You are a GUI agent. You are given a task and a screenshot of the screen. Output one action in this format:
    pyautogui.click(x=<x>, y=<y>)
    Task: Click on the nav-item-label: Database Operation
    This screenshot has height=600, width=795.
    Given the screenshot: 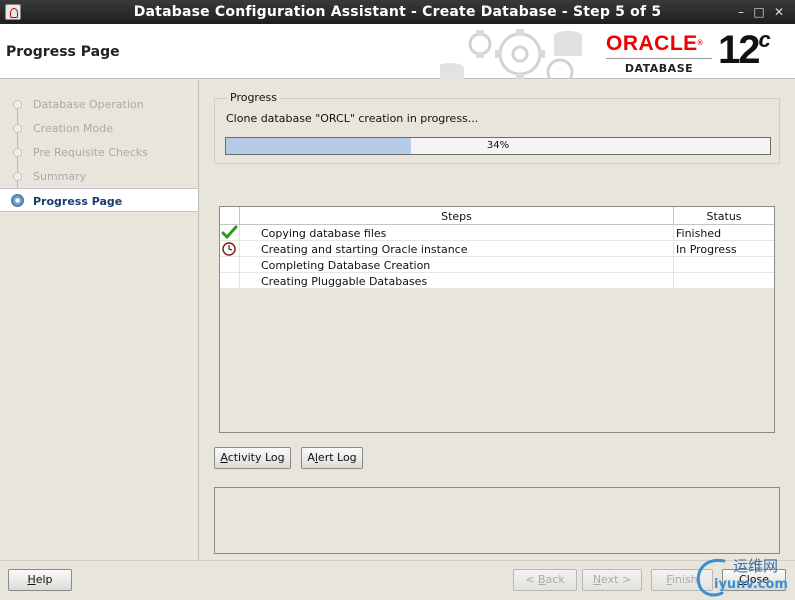 What is the action you would take?
    pyautogui.click(x=88, y=104)
    